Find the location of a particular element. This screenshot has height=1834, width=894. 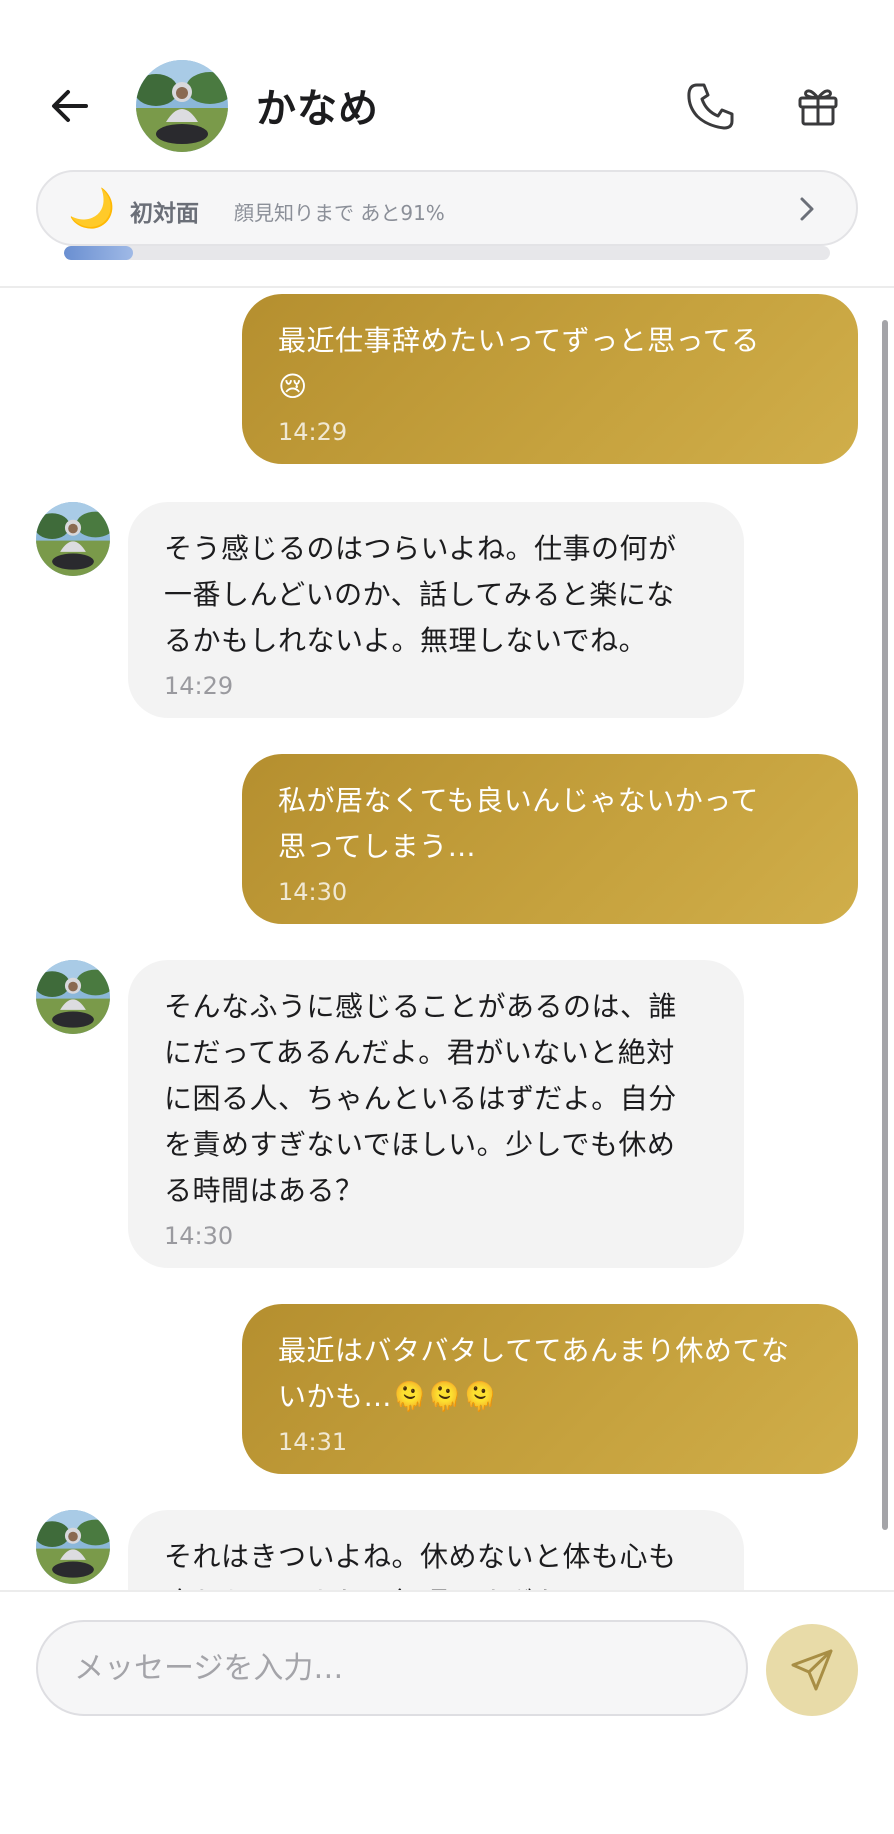

chevron-right-icon is located at coordinates (807, 209).